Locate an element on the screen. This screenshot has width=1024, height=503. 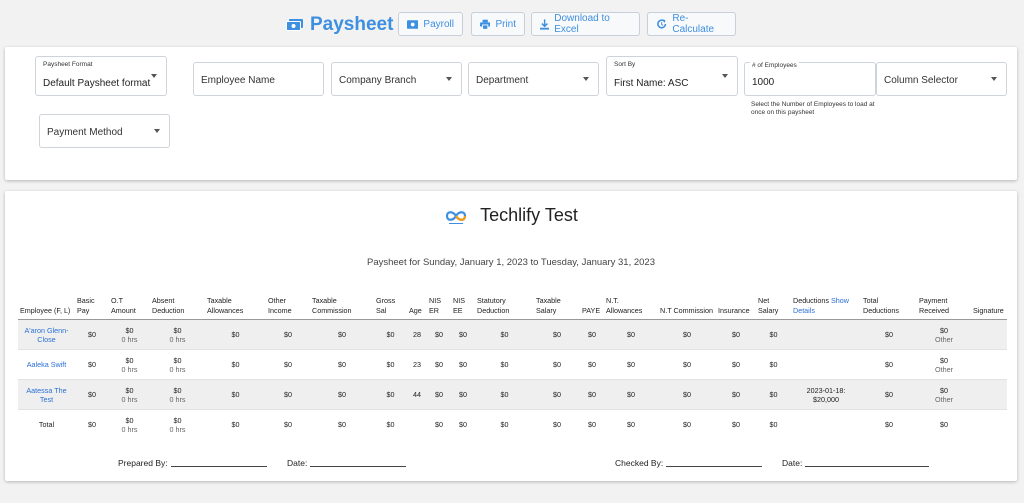
total-basic-pay: $0 is located at coordinates (92, 425).